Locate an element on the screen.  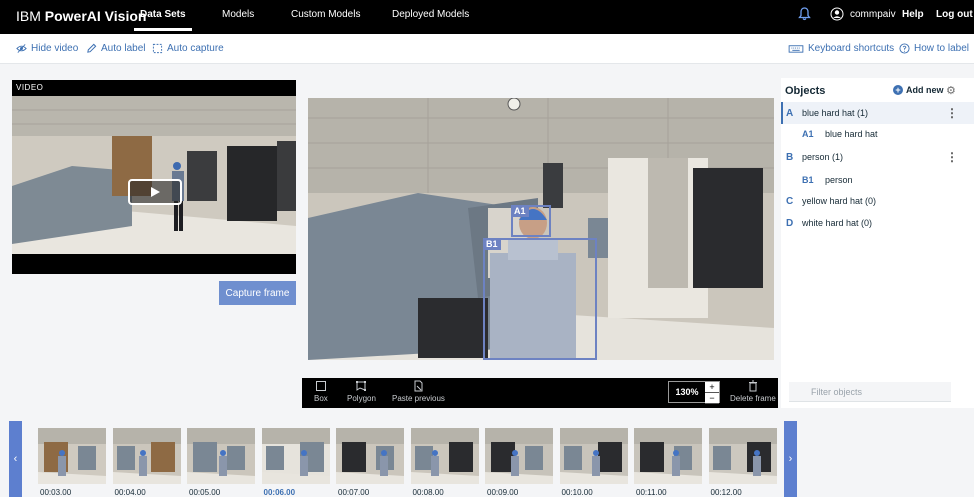
logout-link: Log out is located at coordinates (954, 14).